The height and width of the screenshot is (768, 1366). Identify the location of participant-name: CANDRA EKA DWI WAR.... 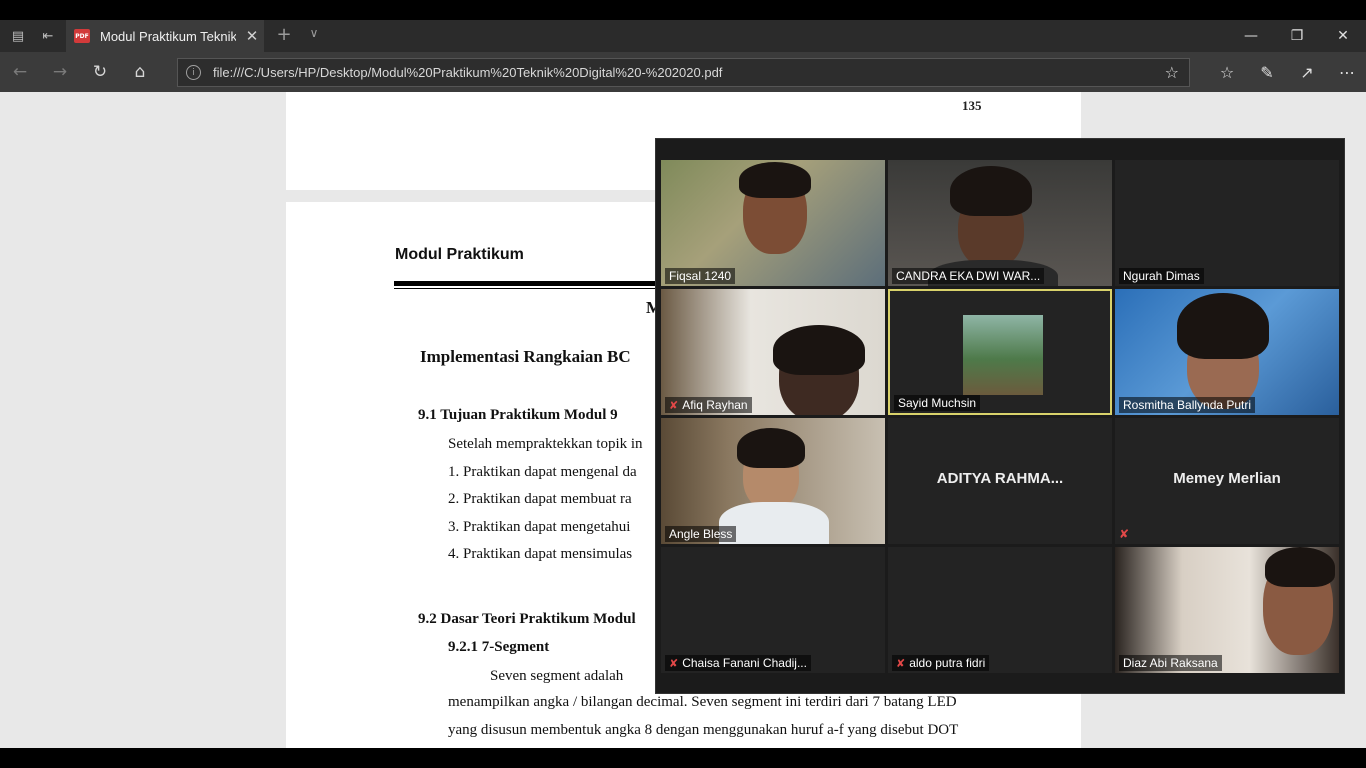
(968, 276).